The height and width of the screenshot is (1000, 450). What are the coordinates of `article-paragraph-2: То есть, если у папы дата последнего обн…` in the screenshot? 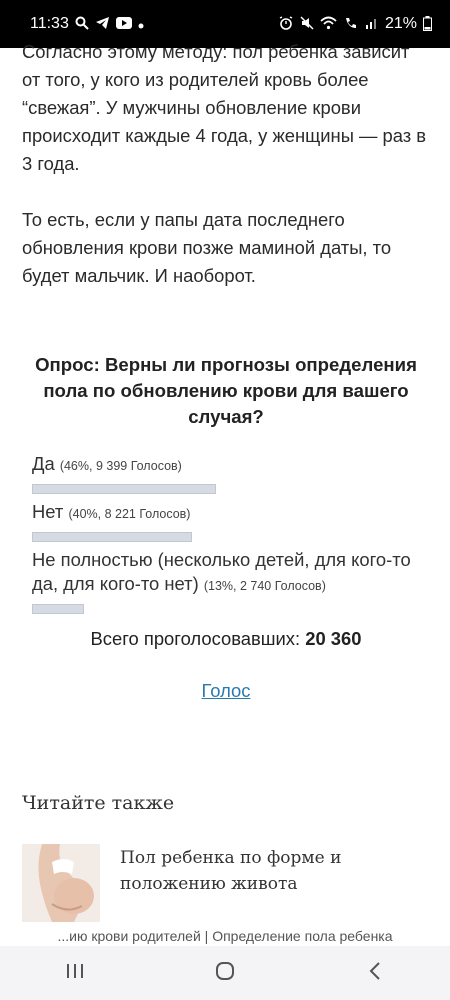 It's located at (207, 247).